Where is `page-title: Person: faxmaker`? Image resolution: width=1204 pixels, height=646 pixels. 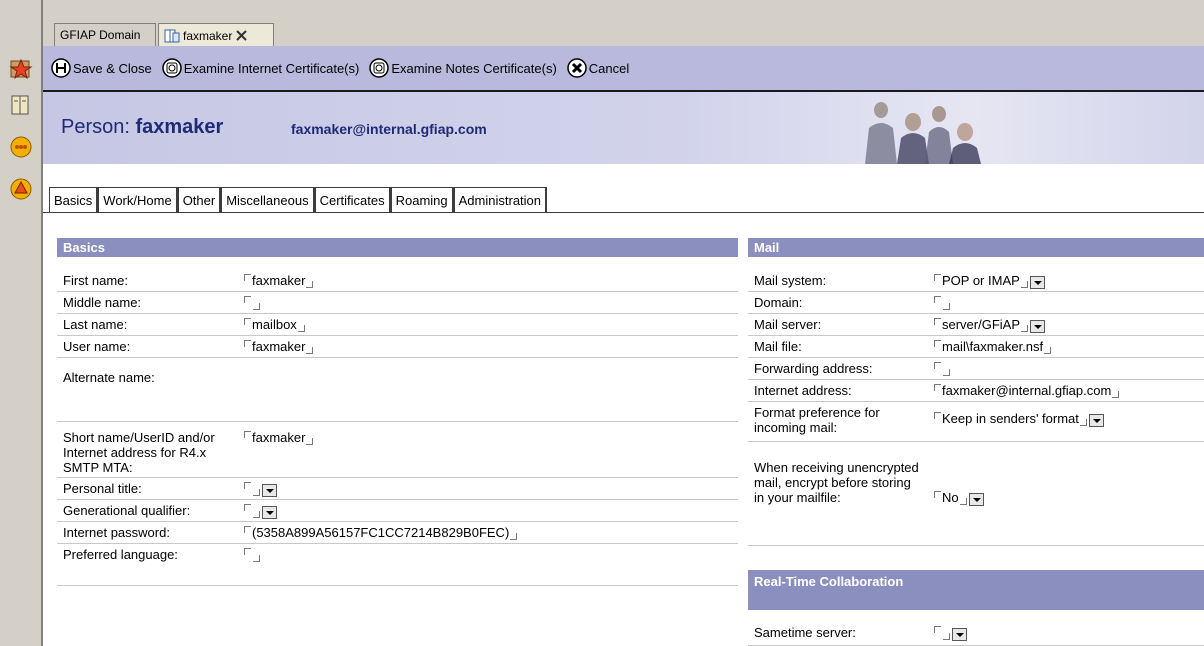
page-title: Person: faxmaker is located at coordinates (142, 127).